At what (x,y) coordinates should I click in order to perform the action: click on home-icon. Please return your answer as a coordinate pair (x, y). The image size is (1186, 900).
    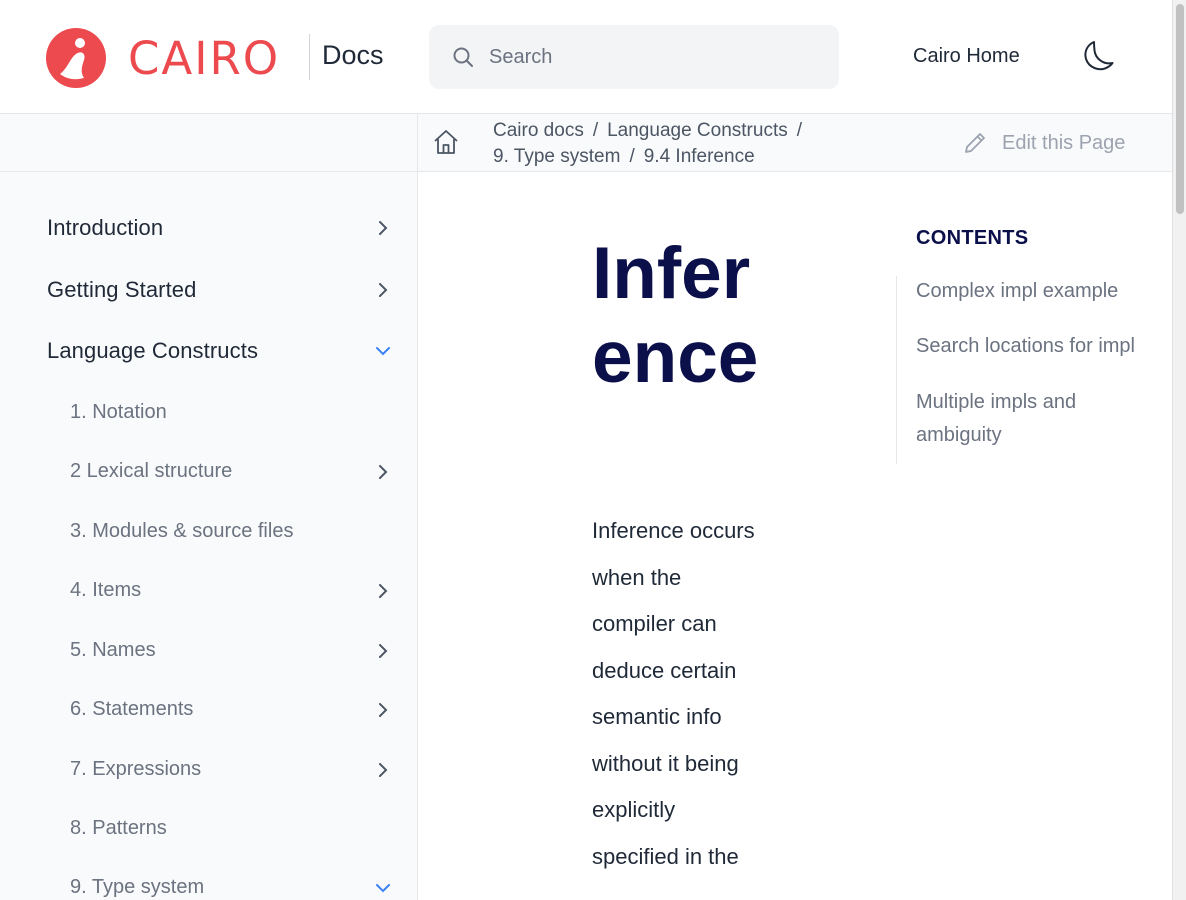
    Looking at the image, I should click on (446, 142).